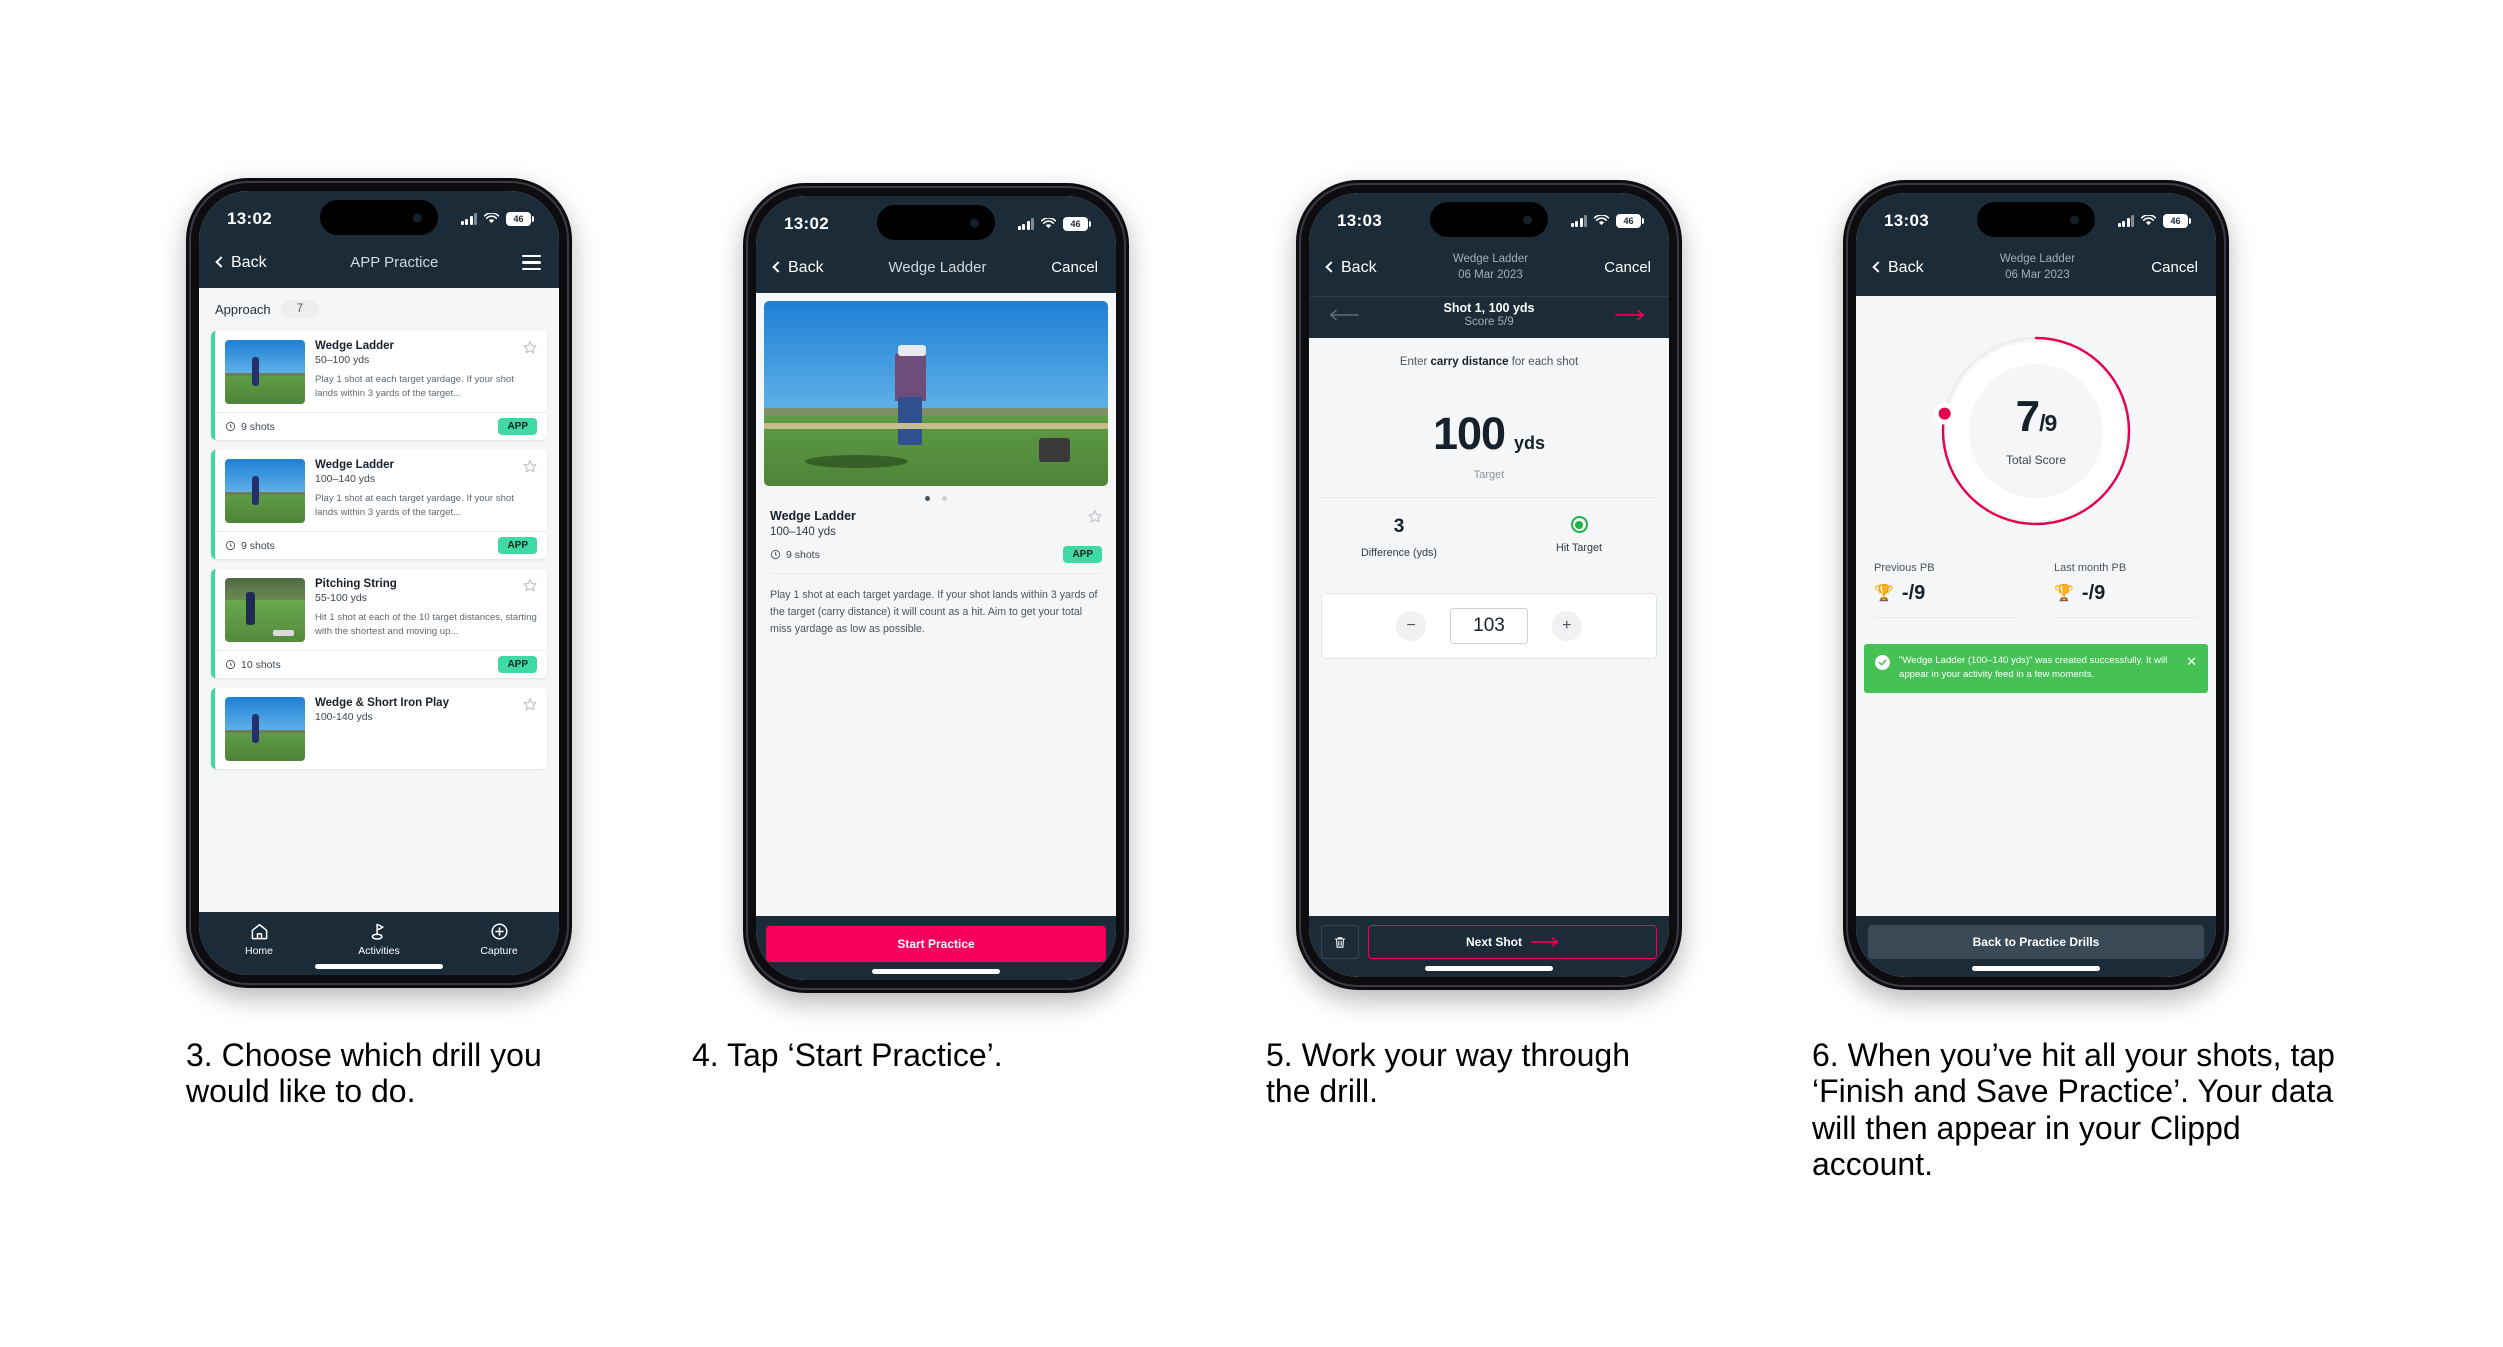 Image resolution: width=2503 pixels, height=1347 pixels. I want to click on cta-footer: Start Practice, so click(936, 948).